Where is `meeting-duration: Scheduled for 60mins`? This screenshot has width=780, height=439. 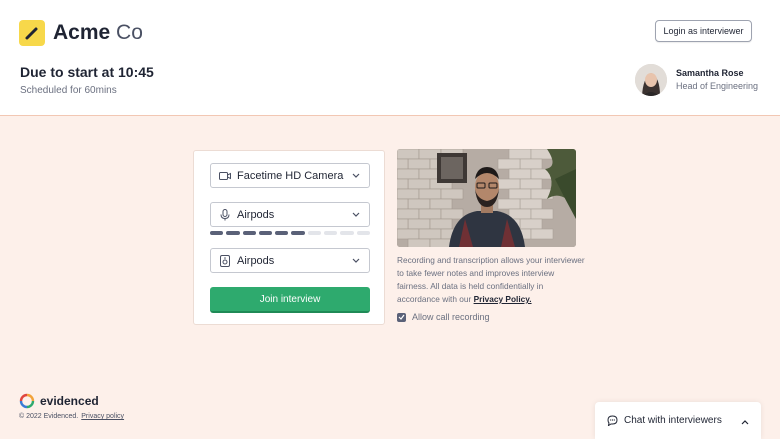
meeting-duration: Scheduled for 60mins is located at coordinates (68, 90).